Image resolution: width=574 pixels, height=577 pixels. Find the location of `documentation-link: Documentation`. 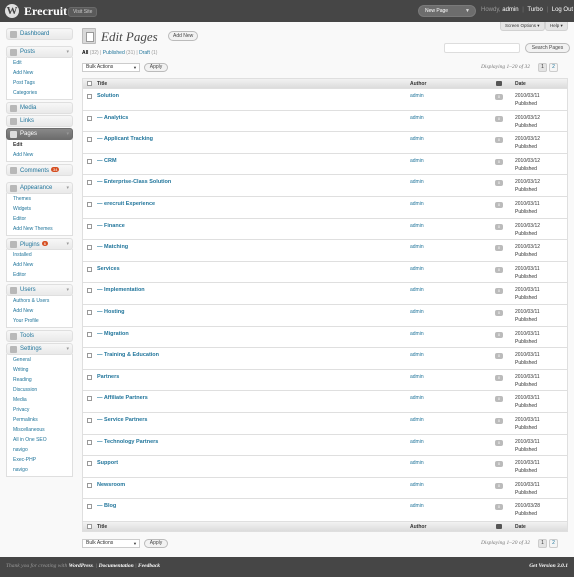

documentation-link: Documentation is located at coordinates (116, 566).